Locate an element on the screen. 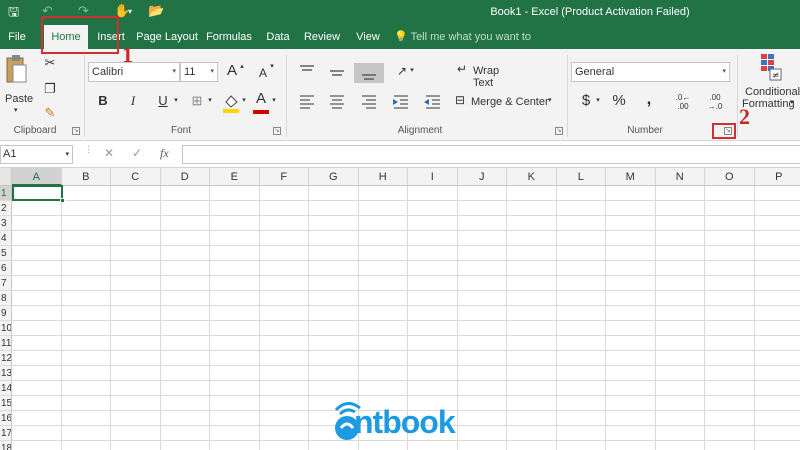  merge-dropdown-icon: ▾ is located at coordinates (550, 100).